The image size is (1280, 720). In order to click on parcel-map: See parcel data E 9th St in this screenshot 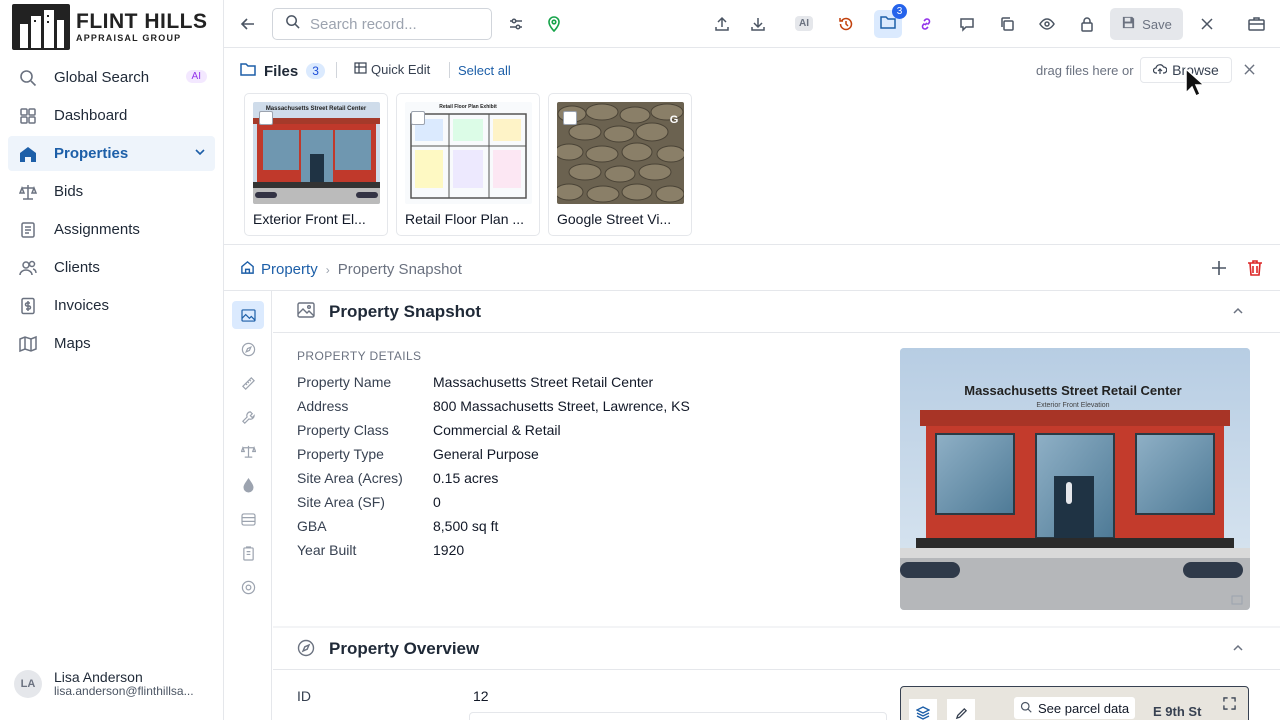, I will do `click(1074, 703)`.